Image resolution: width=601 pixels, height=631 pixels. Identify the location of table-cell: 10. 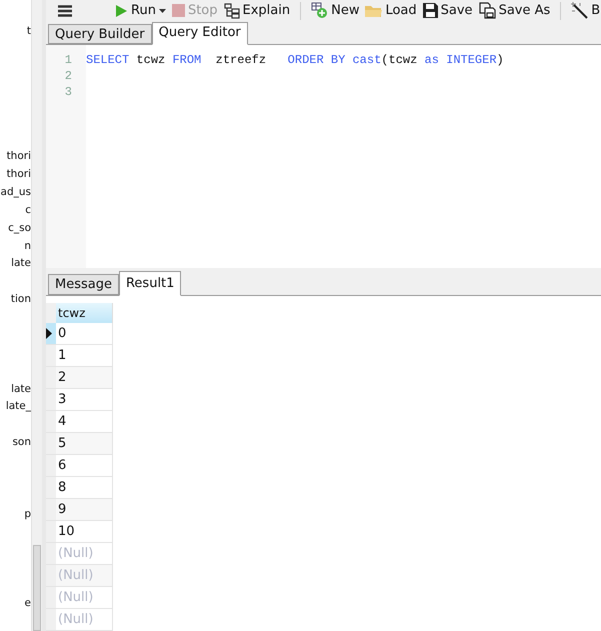
(84, 532).